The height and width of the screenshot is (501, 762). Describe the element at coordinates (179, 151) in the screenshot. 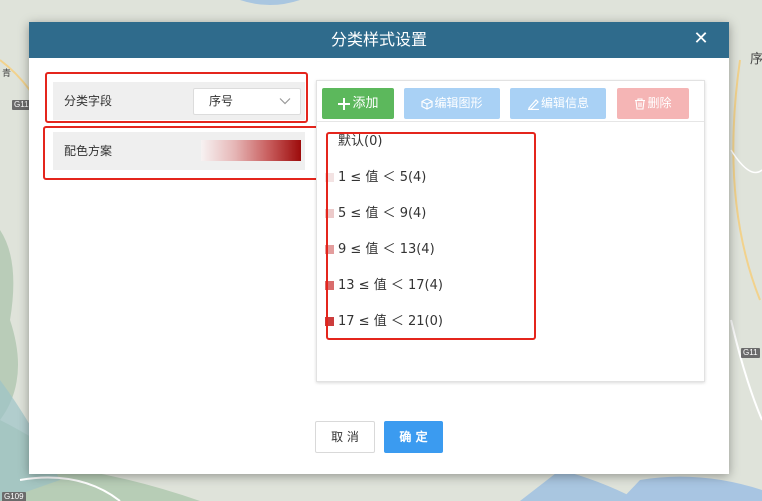

I see `color-scheme-row: 配色方案` at that location.